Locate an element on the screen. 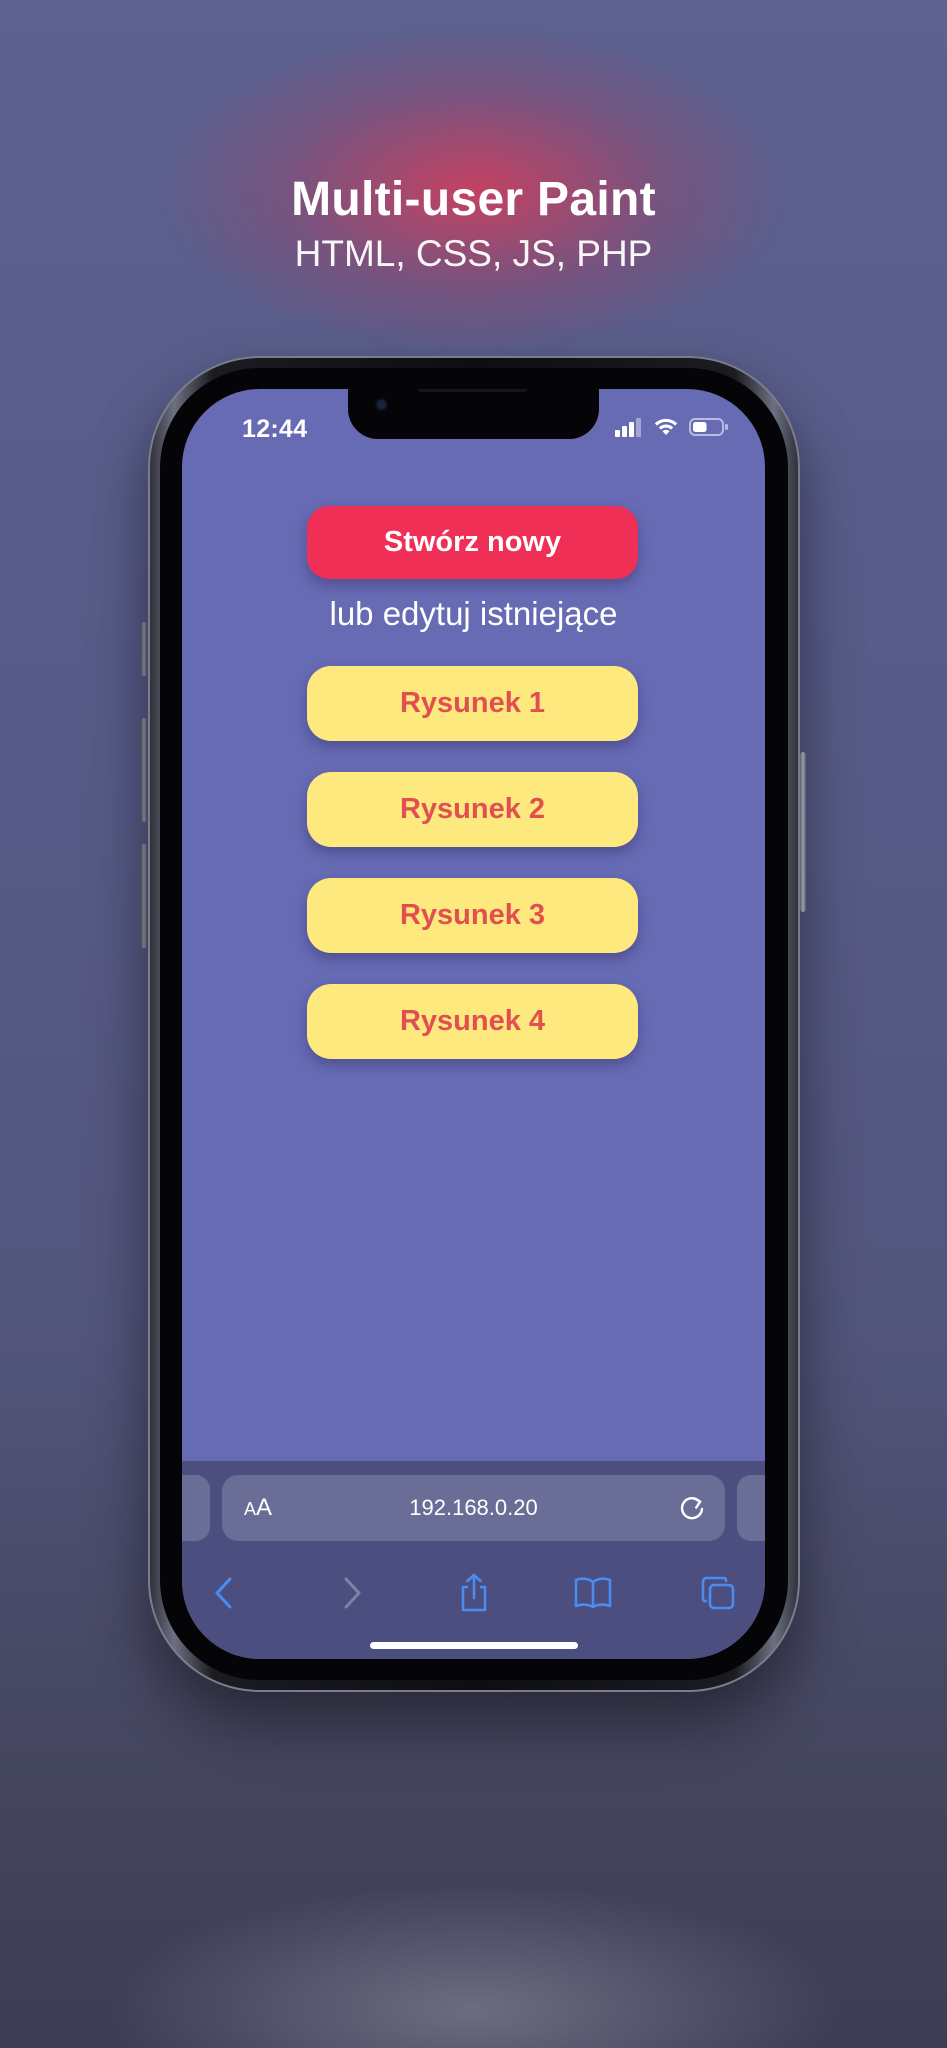 The height and width of the screenshot is (2048, 947). promo-subtitle: HTML, CSS, JS, PHP is located at coordinates (473, 253).